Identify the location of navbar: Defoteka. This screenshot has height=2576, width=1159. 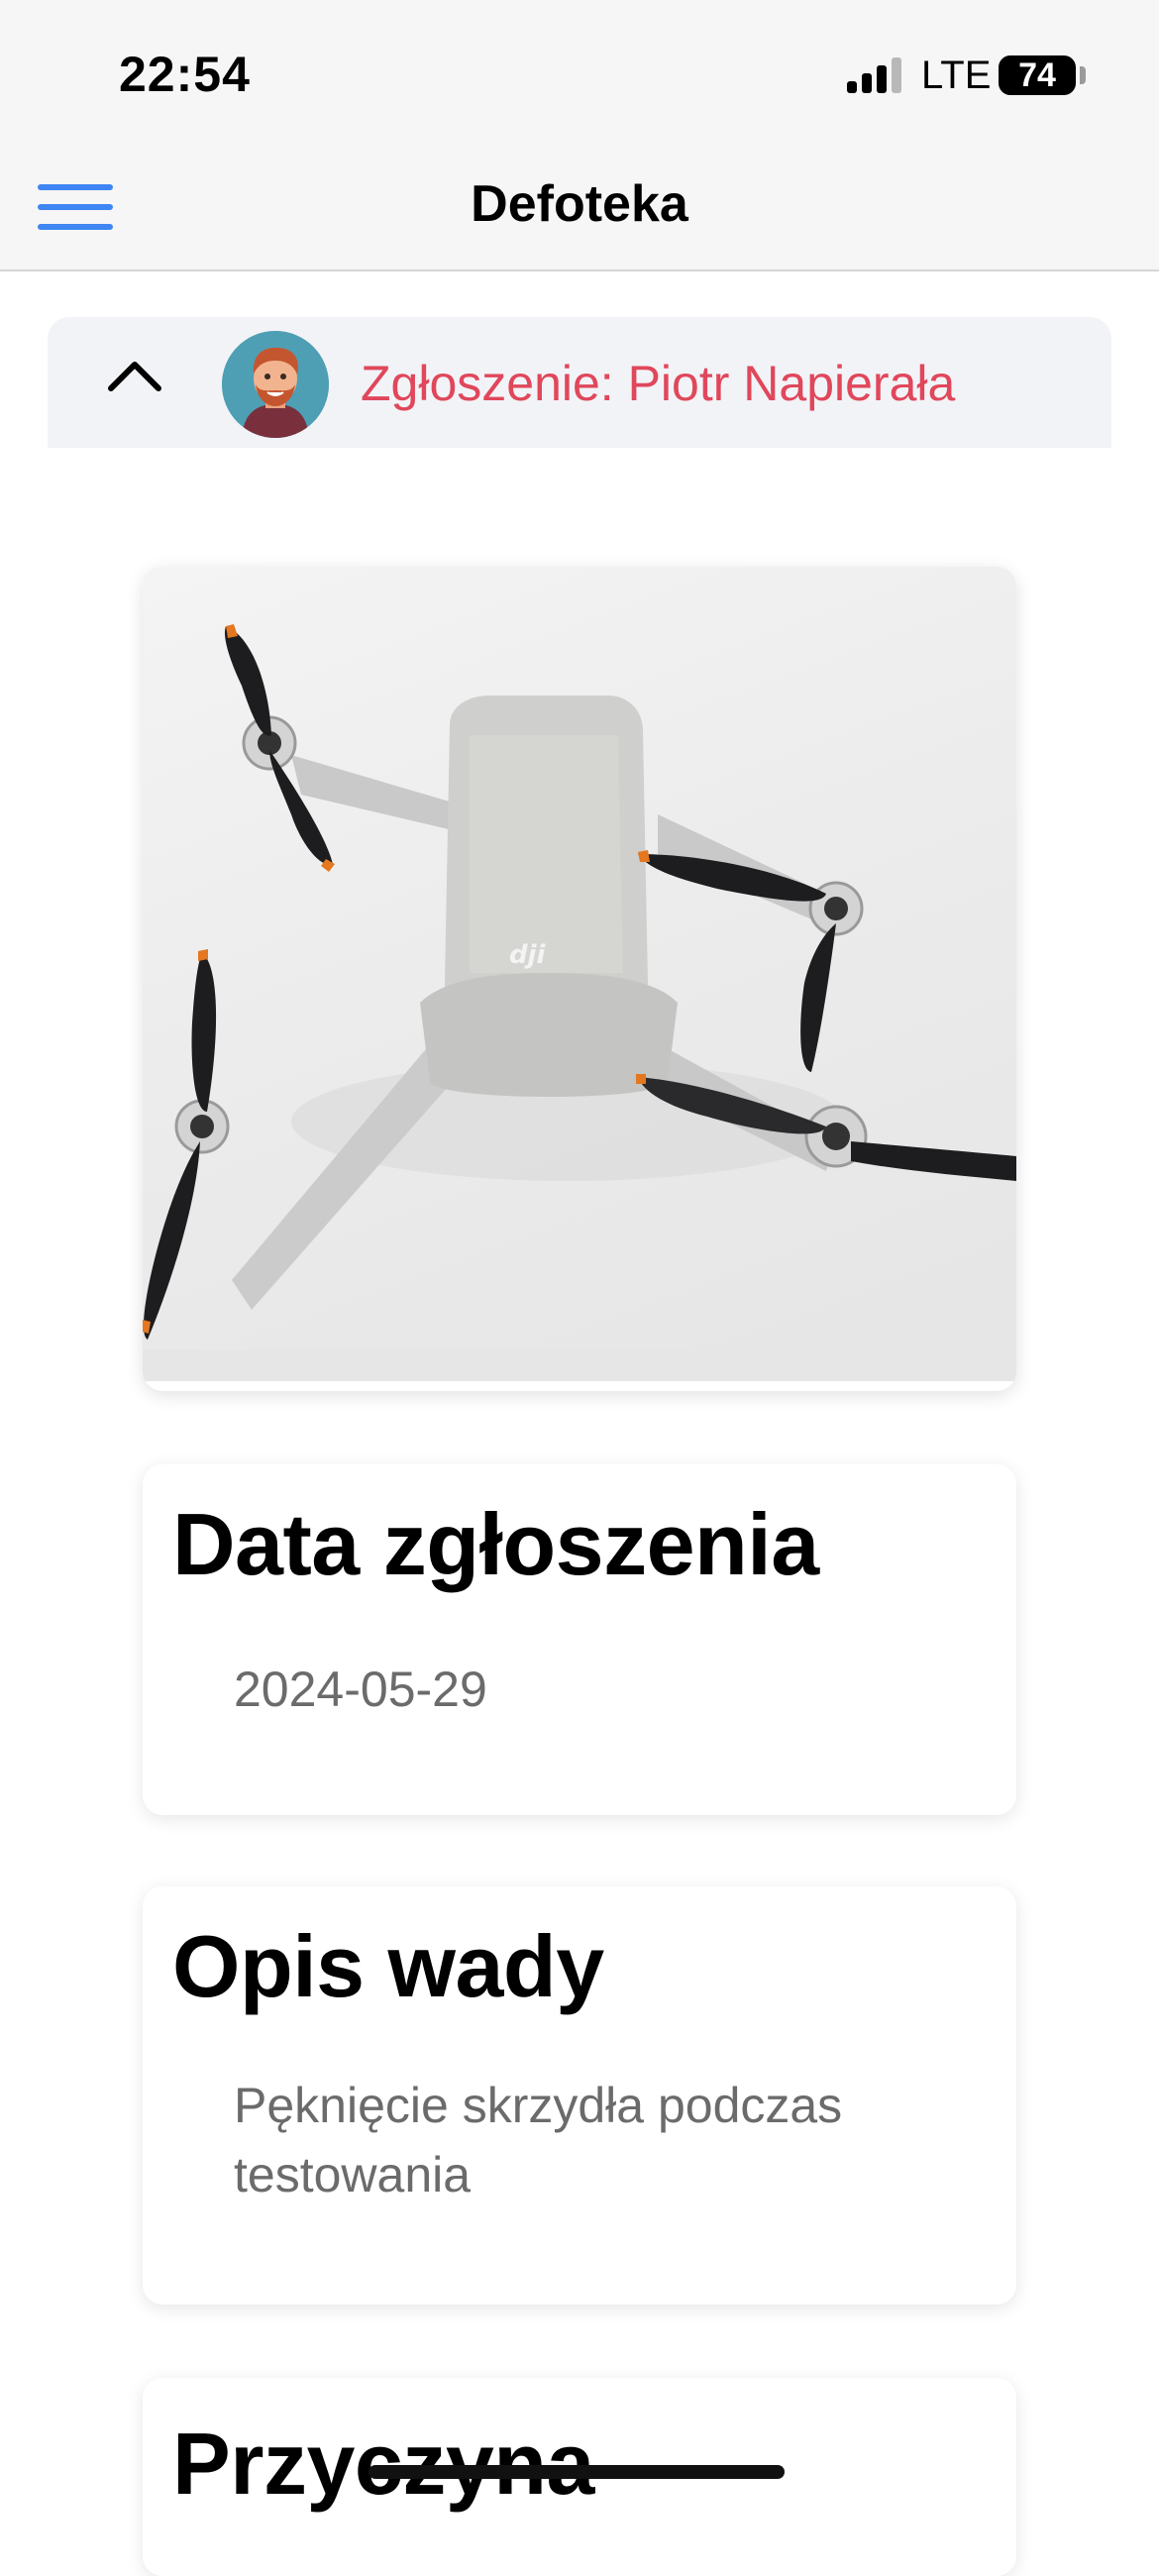
(579, 210).